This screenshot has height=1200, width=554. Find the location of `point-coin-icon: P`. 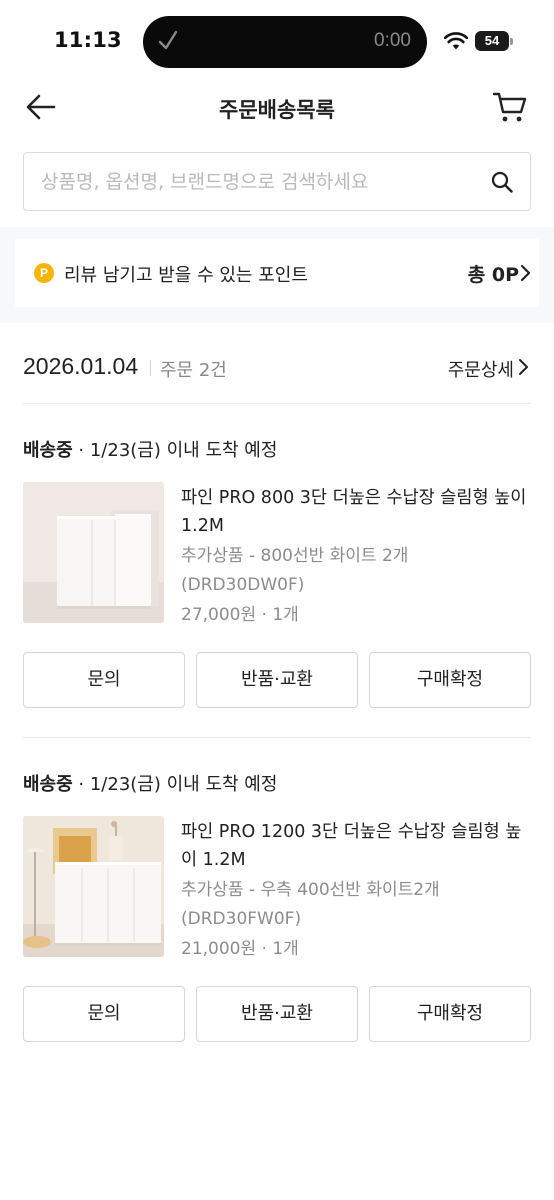

point-coin-icon: P is located at coordinates (44, 273).